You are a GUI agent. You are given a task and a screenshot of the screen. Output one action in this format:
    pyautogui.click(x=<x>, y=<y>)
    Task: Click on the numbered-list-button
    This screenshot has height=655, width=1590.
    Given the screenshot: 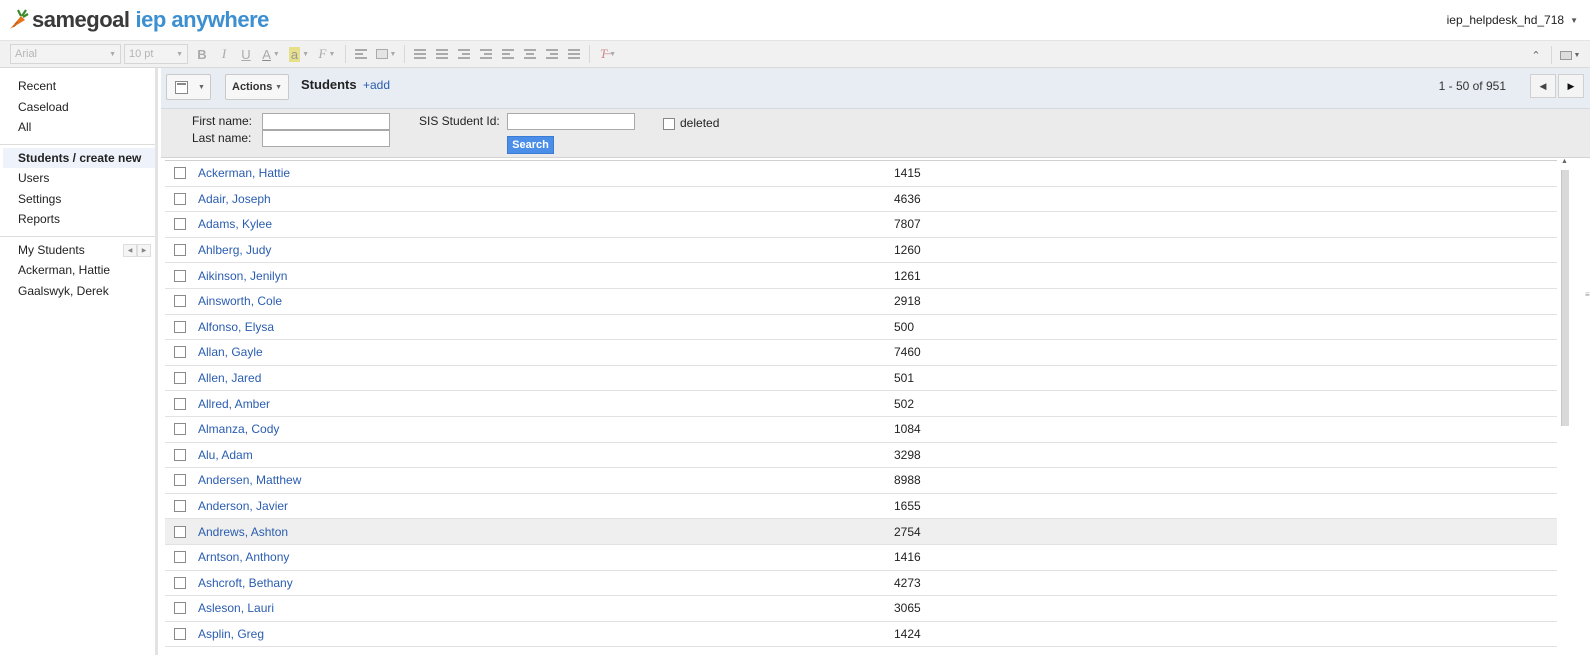 What is the action you would take?
    pyautogui.click(x=420, y=54)
    